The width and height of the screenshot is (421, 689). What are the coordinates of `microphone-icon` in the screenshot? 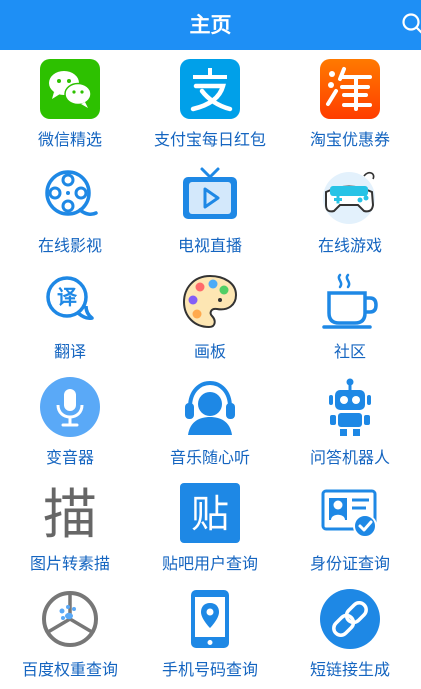 It's located at (70, 407).